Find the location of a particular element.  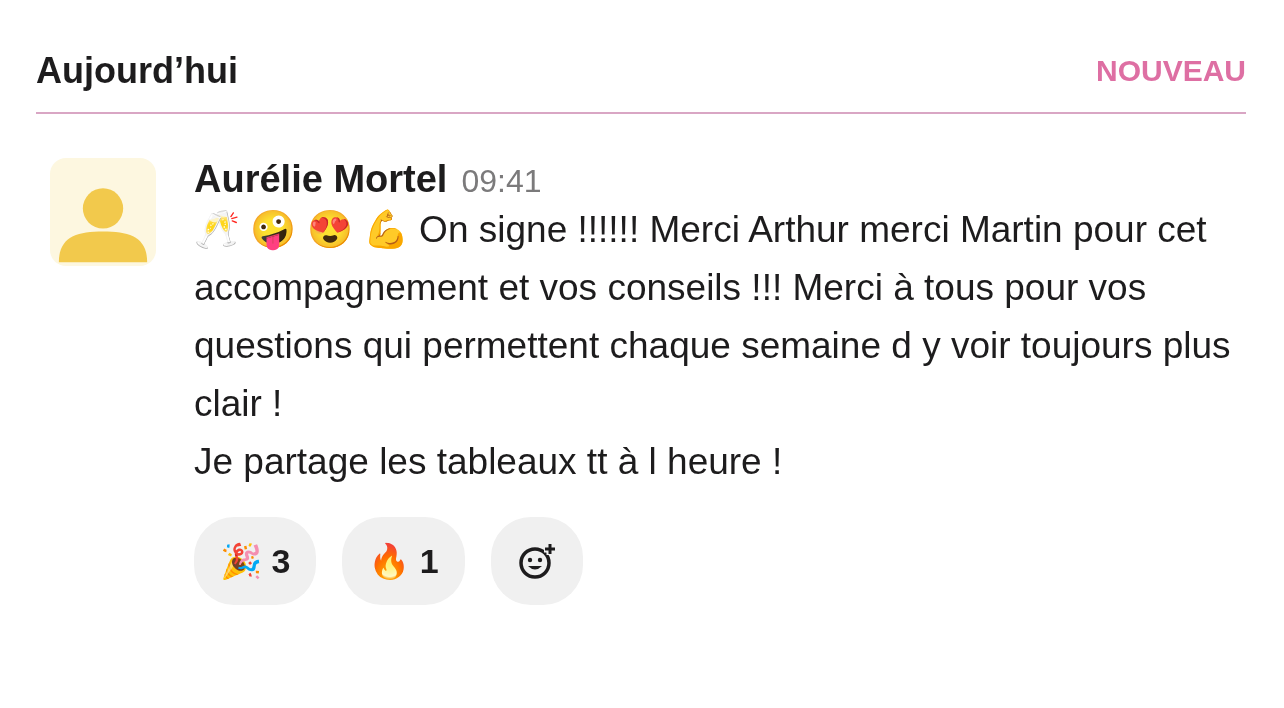

reaction-button: 🎉 3 is located at coordinates (255, 561).